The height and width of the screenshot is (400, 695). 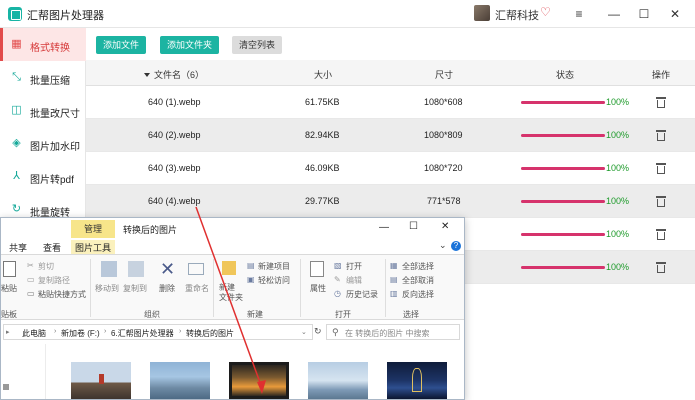 I want to click on annotation-arrow, so click(x=230, y=300).